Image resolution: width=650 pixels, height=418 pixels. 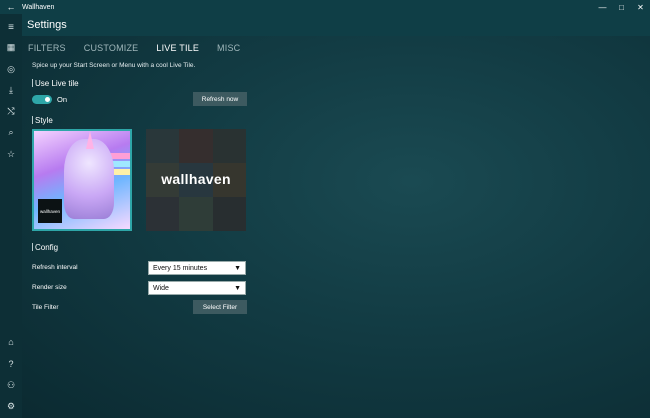 I want to click on tab-live-tile: LIVE TILE, so click(x=177, y=48).